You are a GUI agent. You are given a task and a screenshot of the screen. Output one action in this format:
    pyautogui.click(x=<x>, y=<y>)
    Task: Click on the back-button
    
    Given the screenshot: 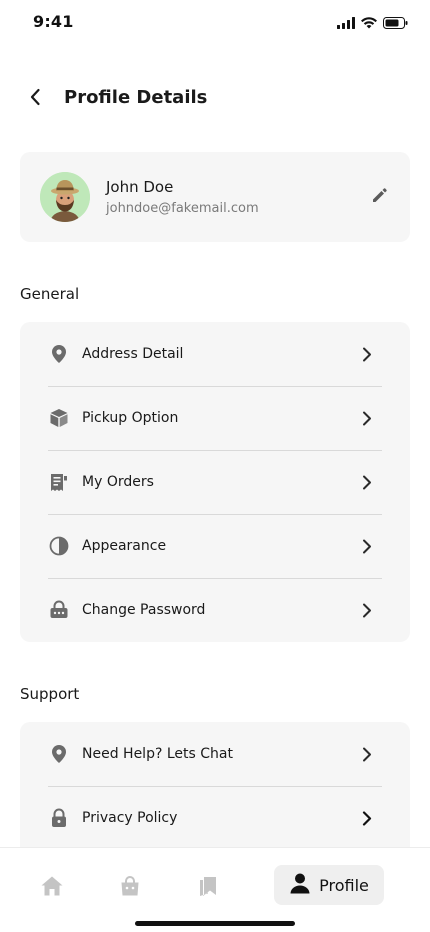 What is the action you would take?
    pyautogui.click(x=35, y=99)
    